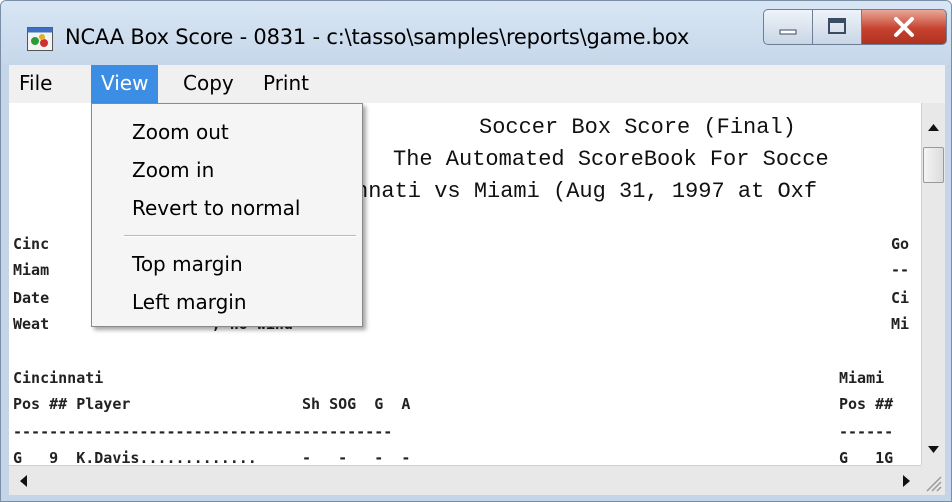 This screenshot has height=502, width=952. What do you see at coordinates (58, 378) in the screenshot?
I see `team-heading: Cincinnati` at bounding box center [58, 378].